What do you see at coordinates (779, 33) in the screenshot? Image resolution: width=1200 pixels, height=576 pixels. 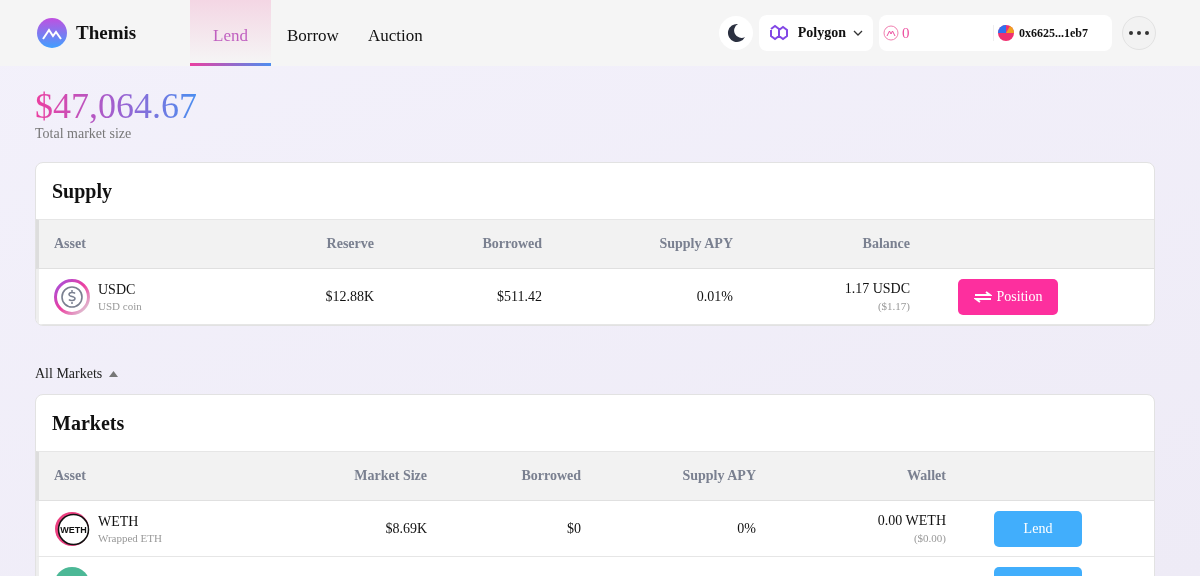 I see `linked-hexagons-icon` at bounding box center [779, 33].